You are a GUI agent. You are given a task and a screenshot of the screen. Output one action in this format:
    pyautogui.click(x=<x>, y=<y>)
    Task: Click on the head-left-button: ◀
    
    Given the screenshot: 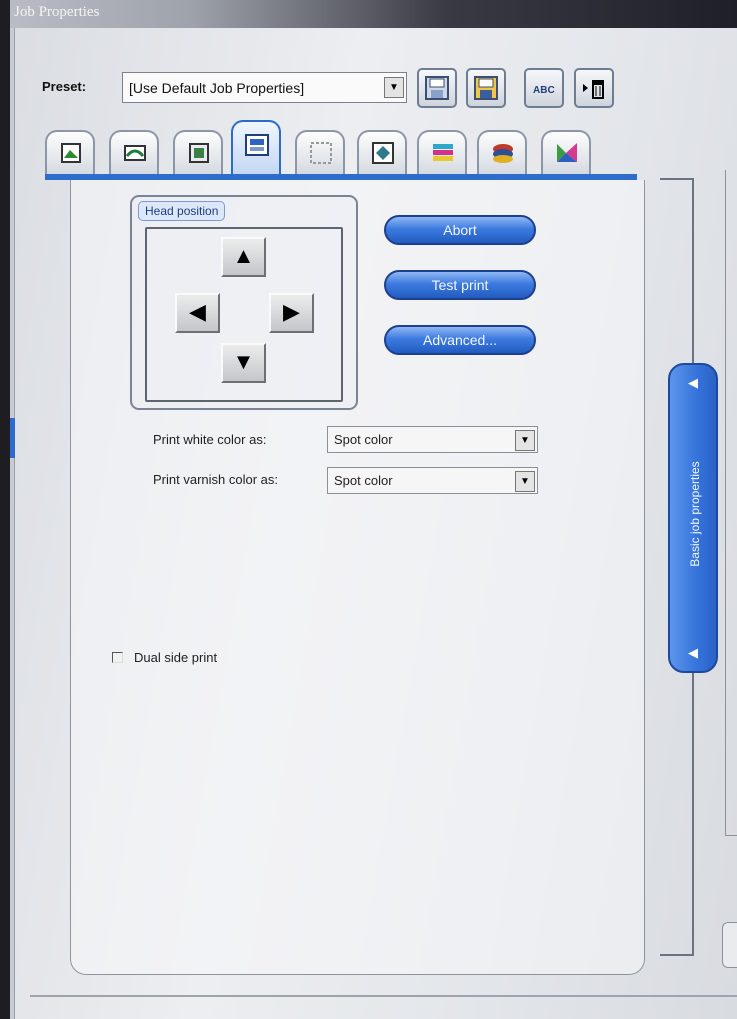 What is the action you would take?
    pyautogui.click(x=197, y=313)
    